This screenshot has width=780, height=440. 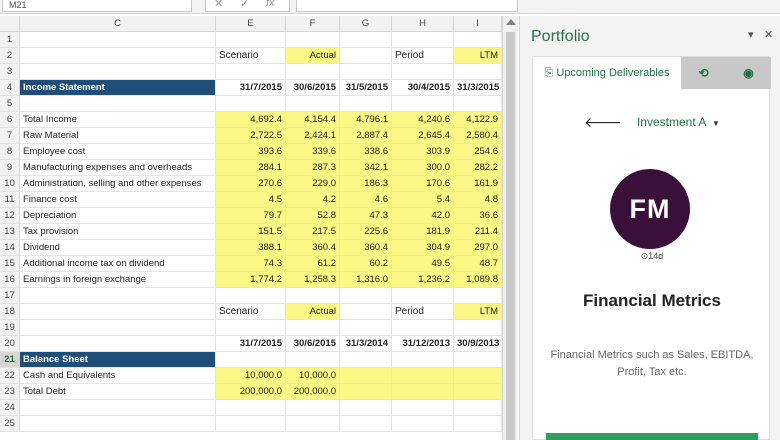 What do you see at coordinates (510, 236) in the screenshot?
I see `scroll-thumb` at bounding box center [510, 236].